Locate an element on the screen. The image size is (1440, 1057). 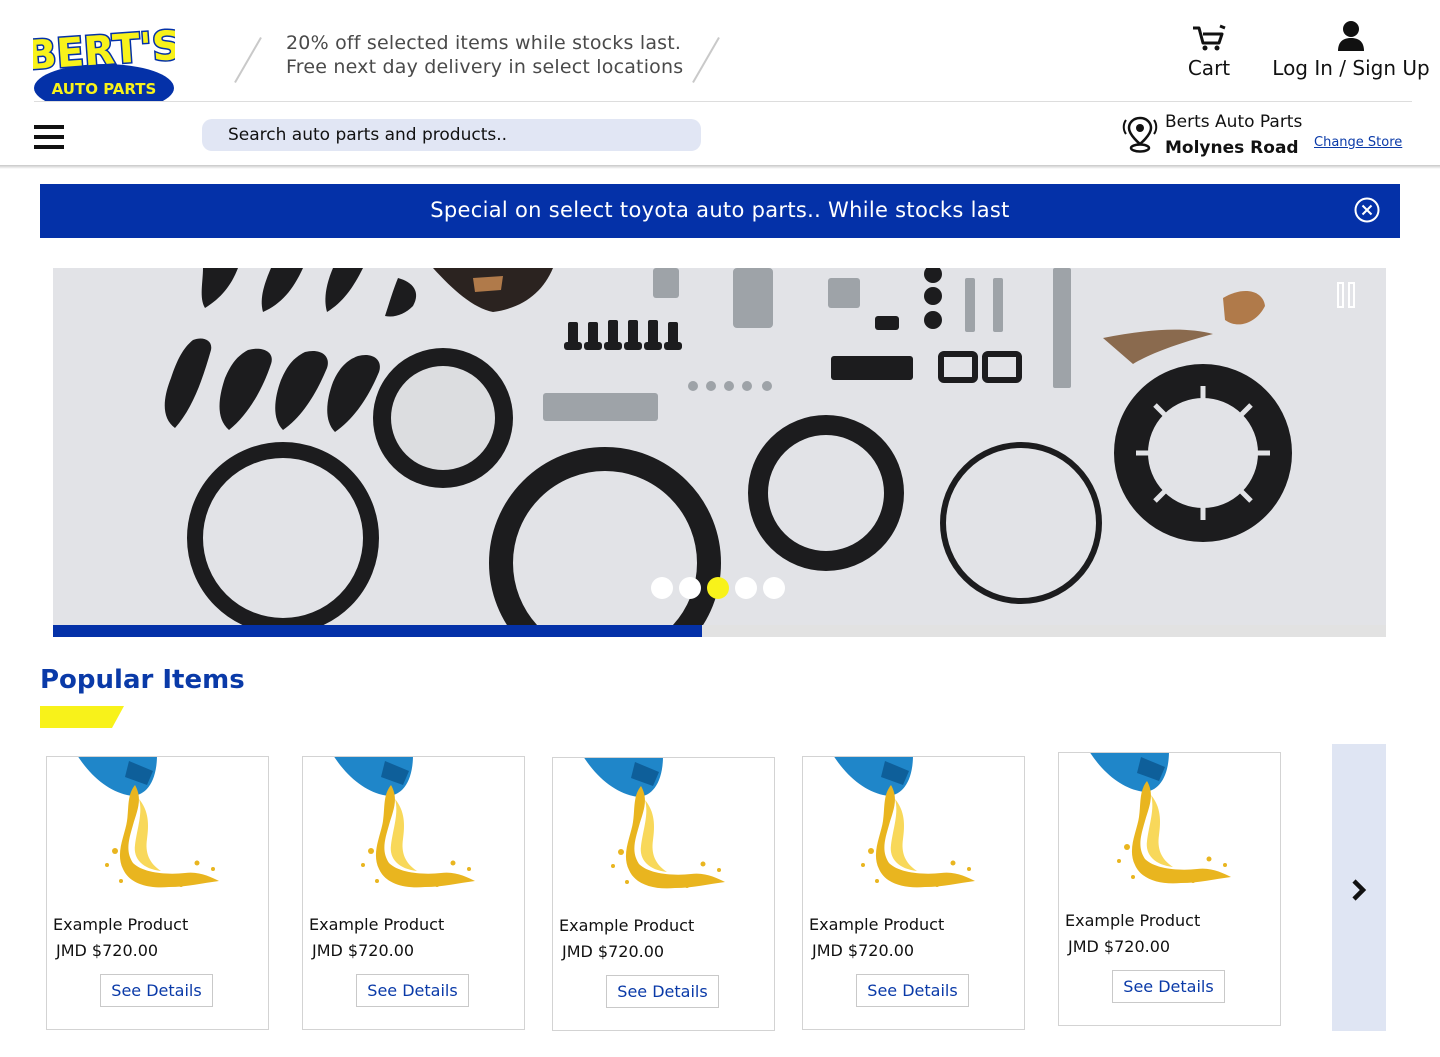
cart-icon is located at coordinates (1209, 37).